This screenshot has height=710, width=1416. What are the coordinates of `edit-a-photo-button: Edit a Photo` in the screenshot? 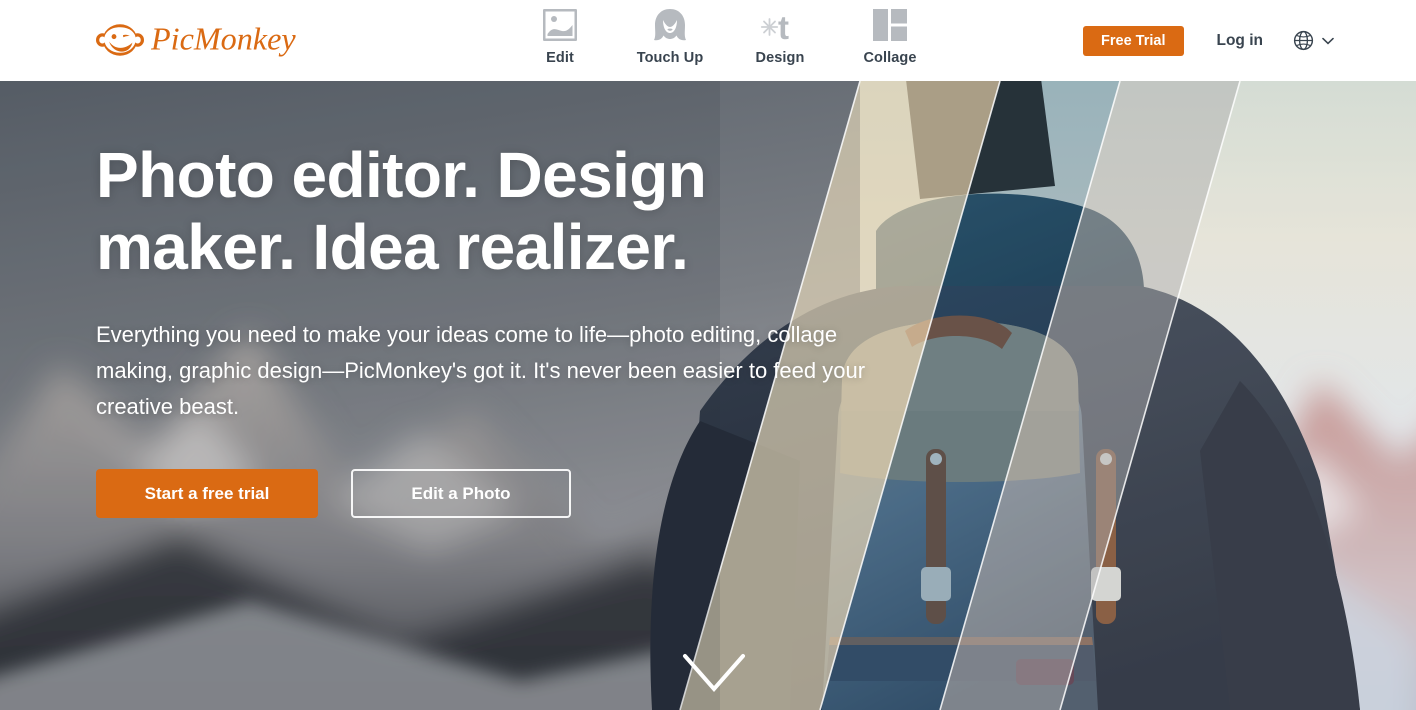 It's located at (461, 493).